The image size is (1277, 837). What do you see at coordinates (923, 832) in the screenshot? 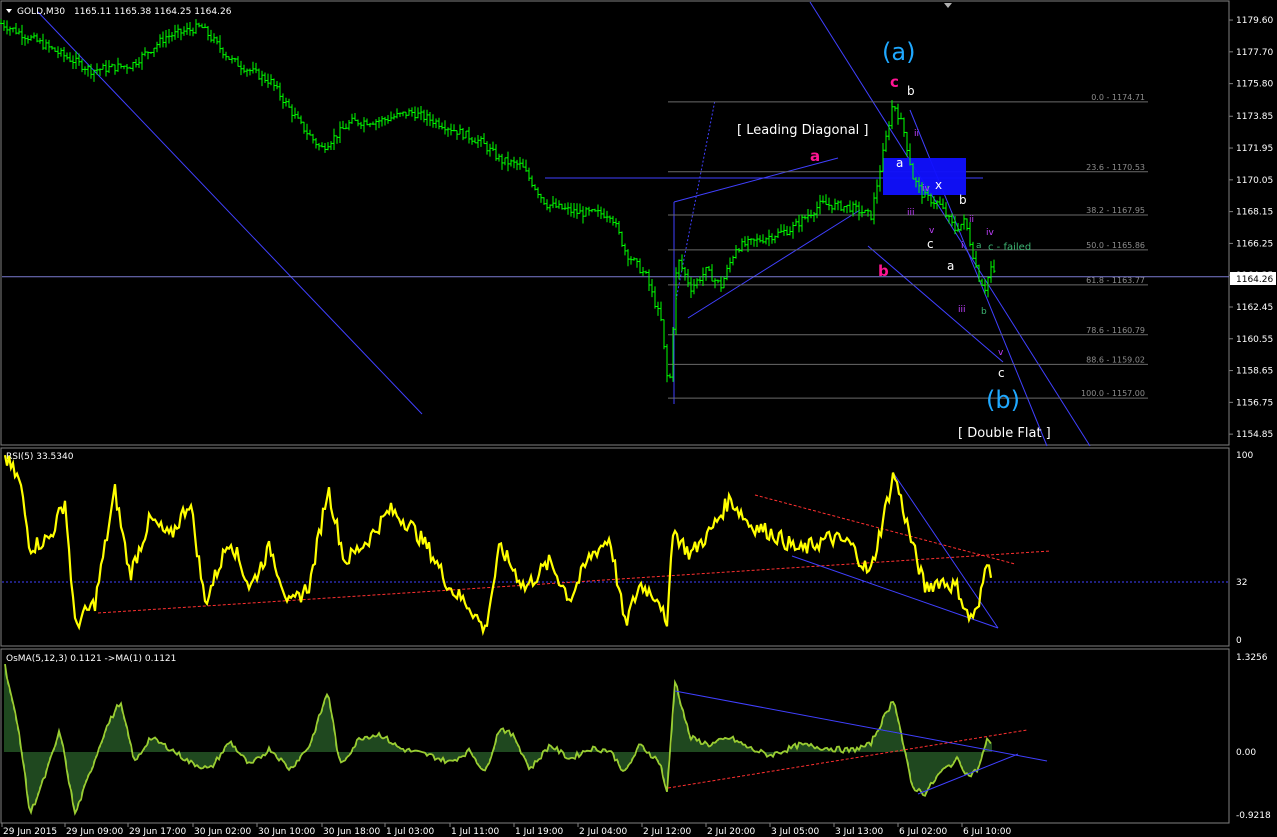
I see `time-label: 6 Jul 02:00` at bounding box center [923, 832].